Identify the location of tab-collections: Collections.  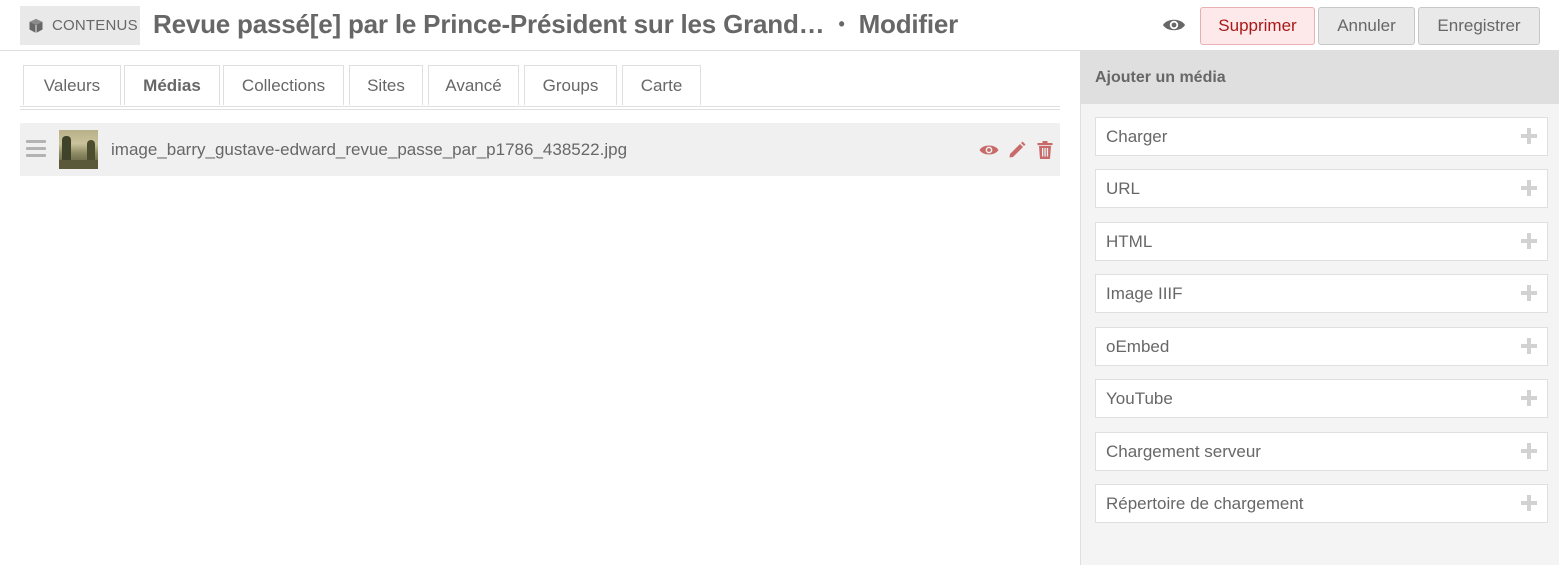
(283, 85).